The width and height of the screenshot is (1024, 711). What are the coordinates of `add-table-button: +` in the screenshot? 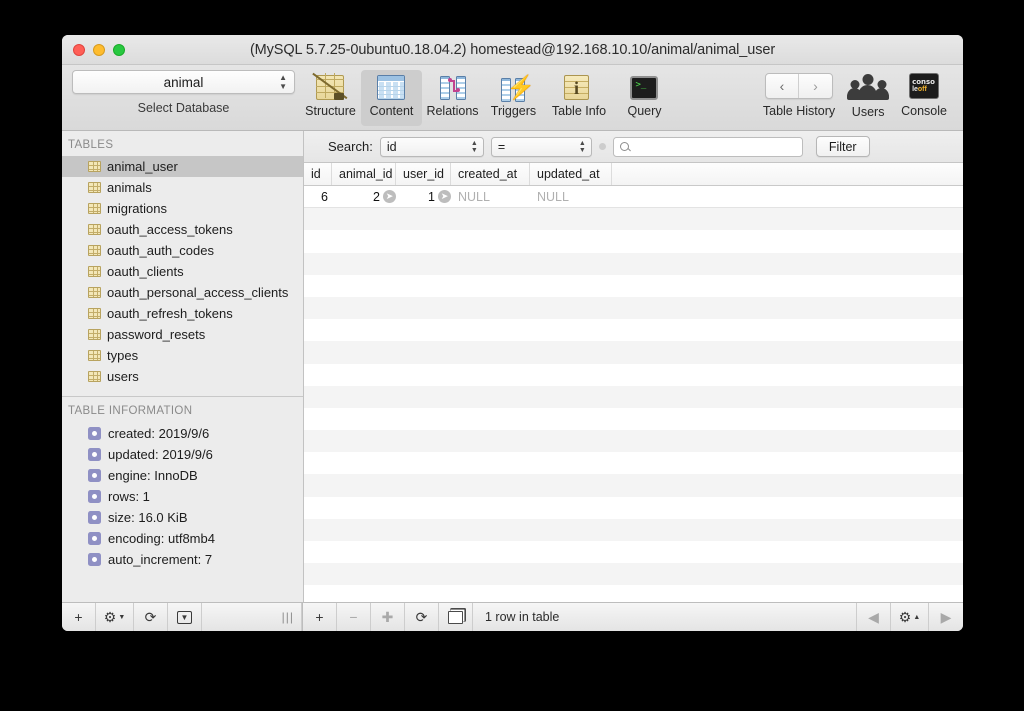 It's located at (79, 617).